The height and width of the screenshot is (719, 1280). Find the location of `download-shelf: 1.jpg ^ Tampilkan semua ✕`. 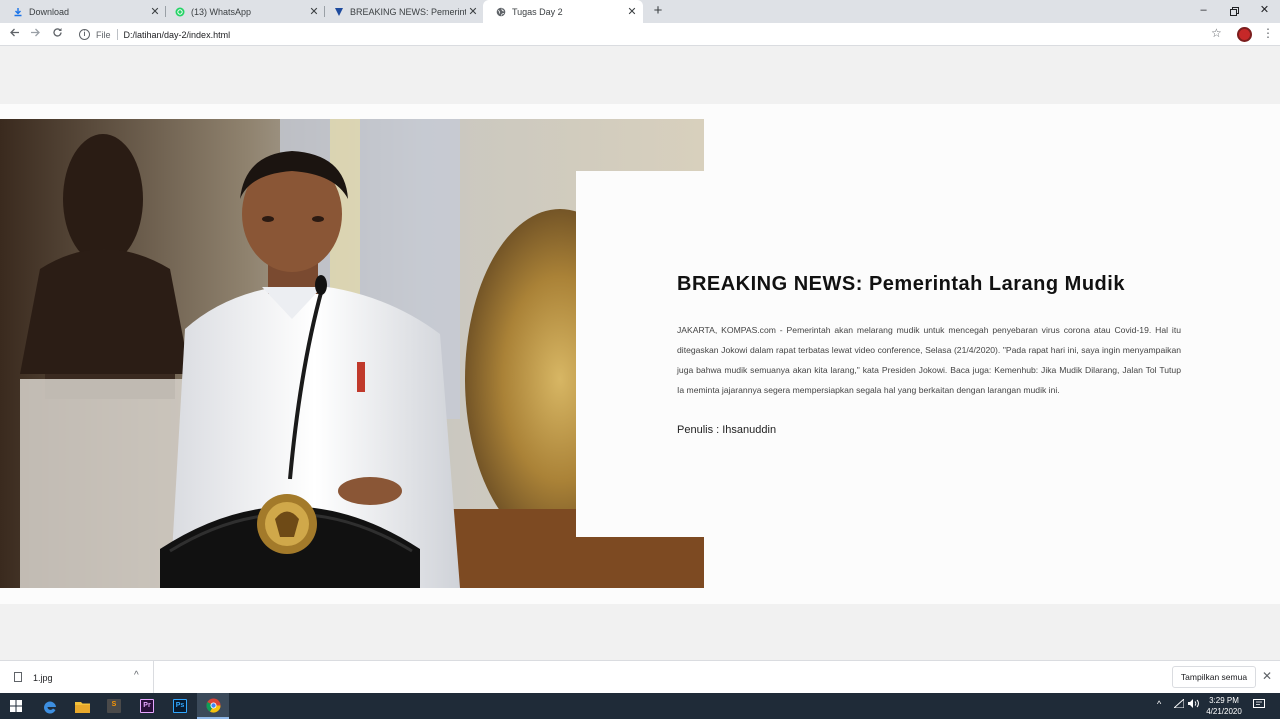

download-shelf: 1.jpg ^ Tampilkan semua ✕ is located at coordinates (640, 676).